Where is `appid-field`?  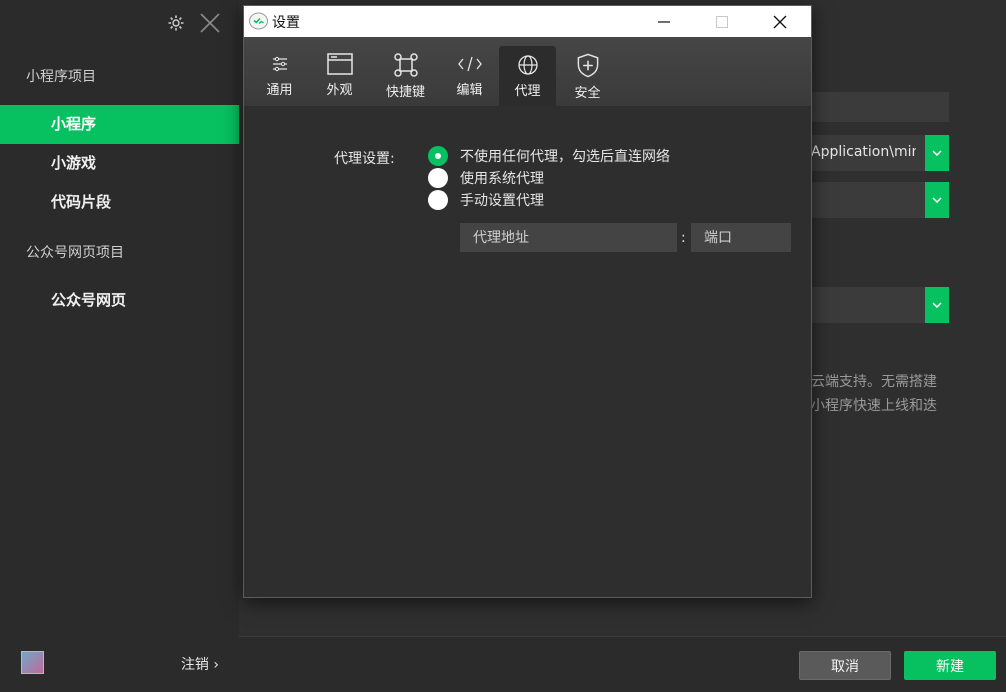
appid-field is located at coordinates (868, 200).